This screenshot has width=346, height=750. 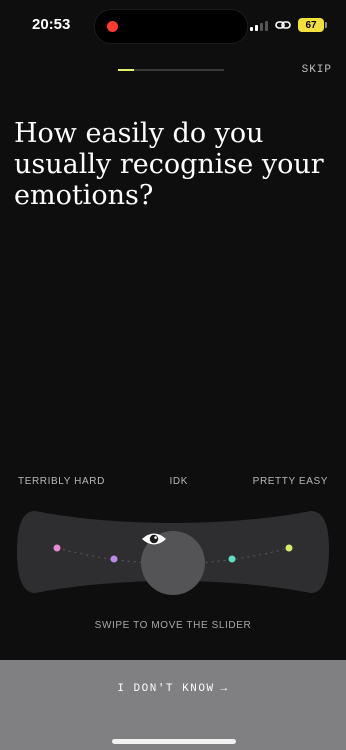 What do you see at coordinates (312, 25) in the screenshot?
I see `battery-icon: 67` at bounding box center [312, 25].